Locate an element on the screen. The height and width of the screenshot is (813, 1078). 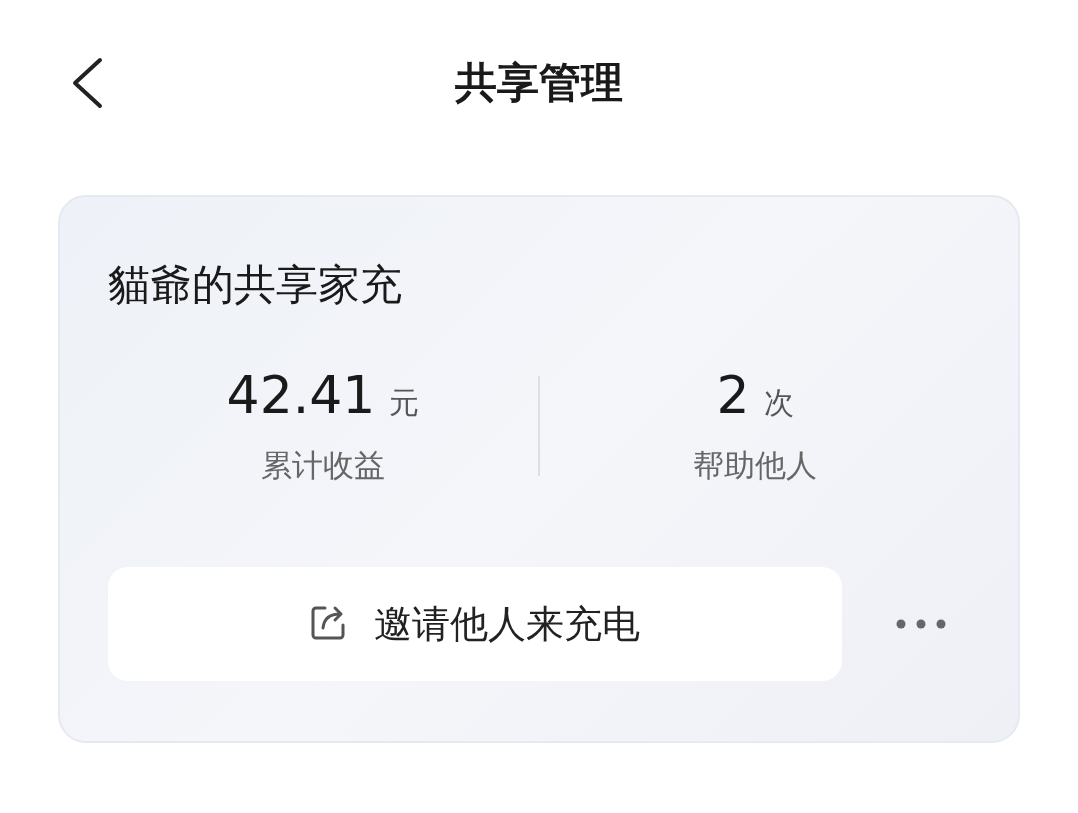
stat-unit: 元 is located at coordinates (404, 403).